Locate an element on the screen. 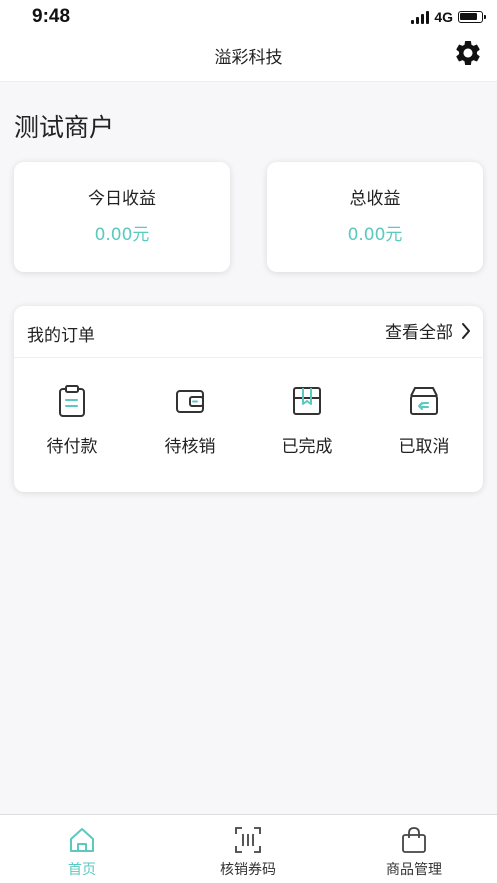 The width and height of the screenshot is (497, 883). total-income-value: 0.00元 is located at coordinates (375, 235).